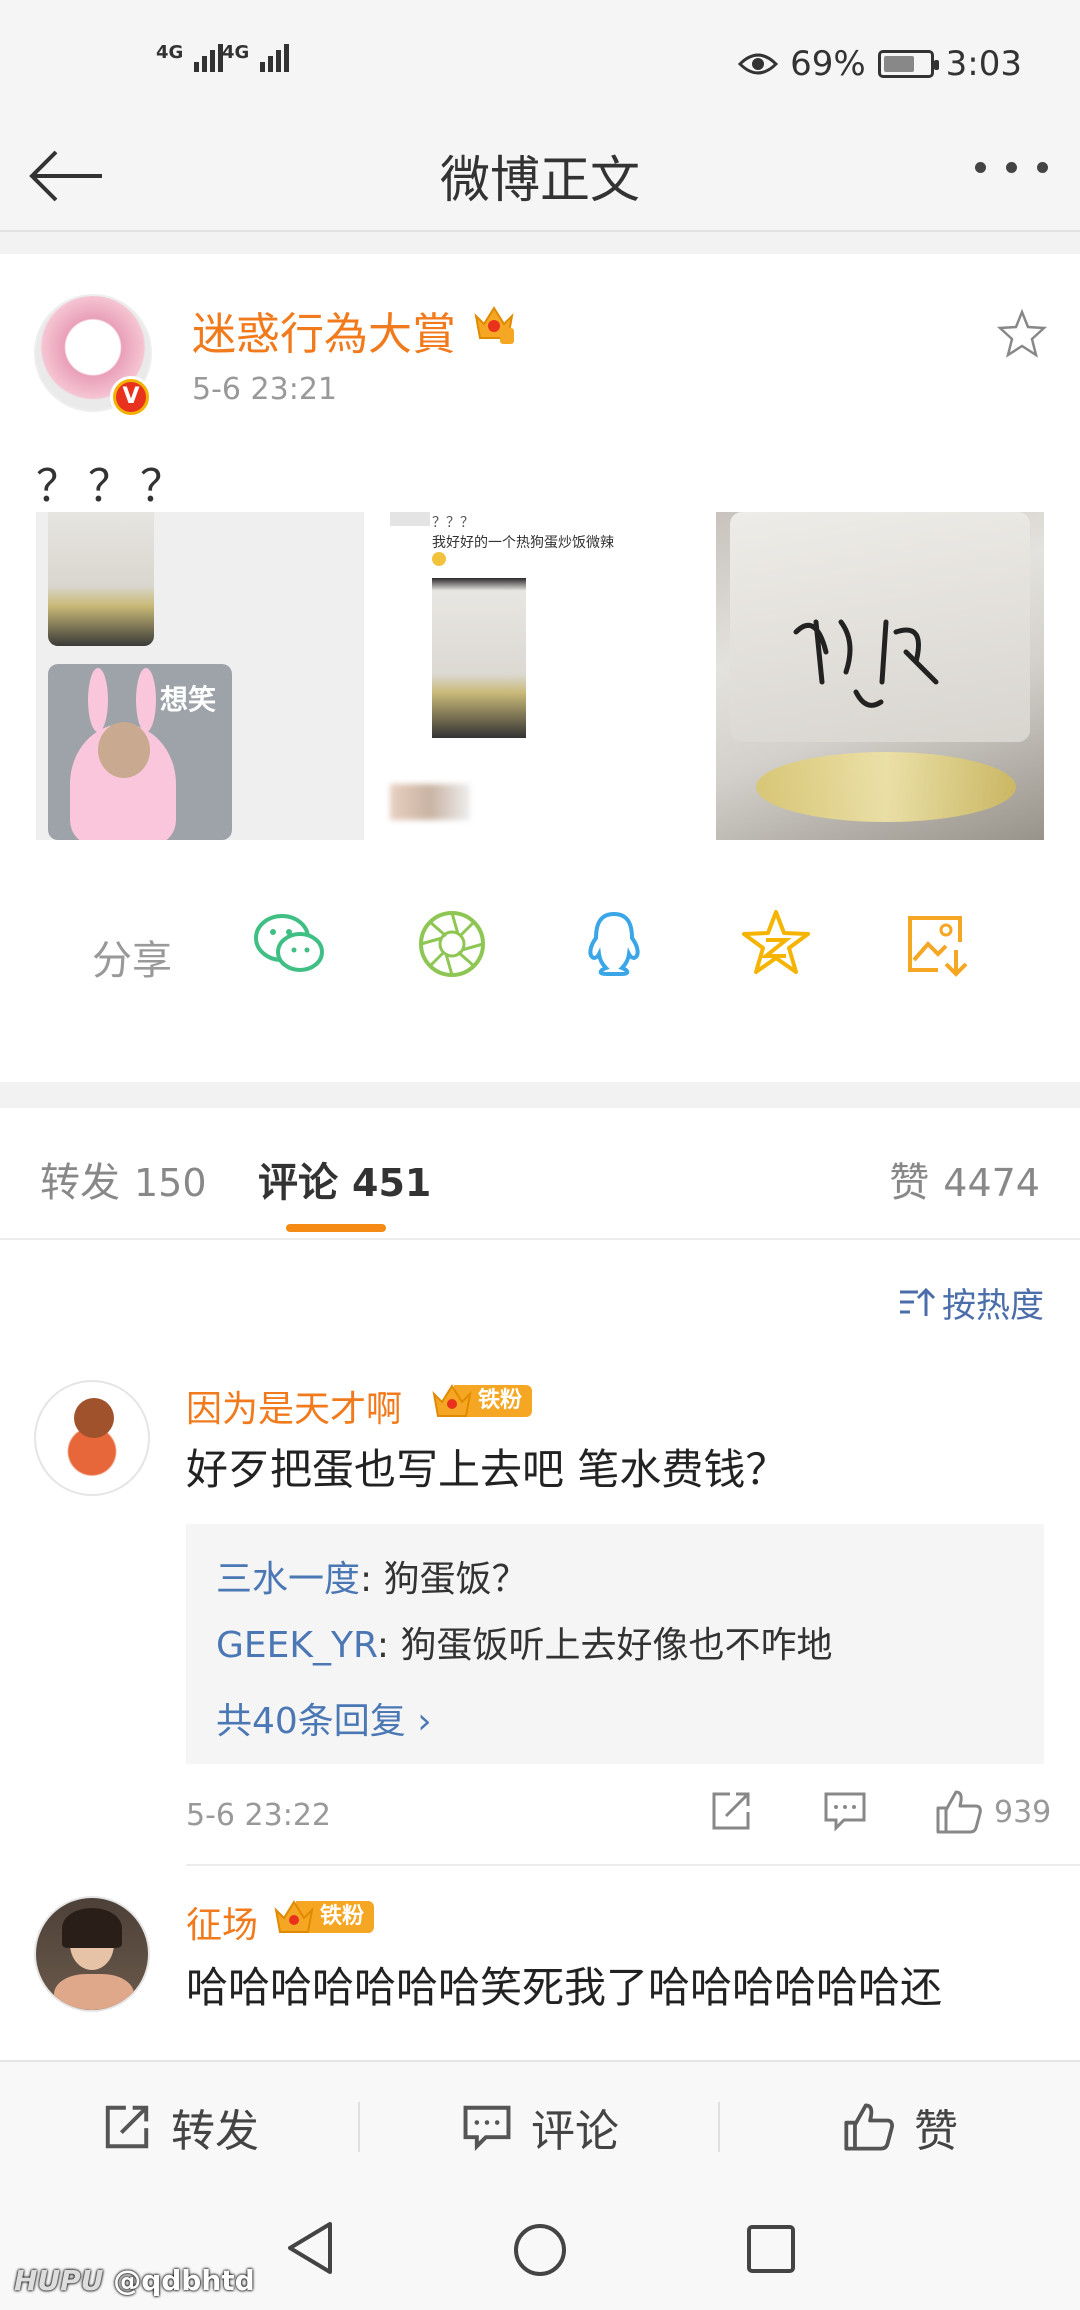 The width and height of the screenshot is (1080, 2310). I want to click on reply-item: GEEK_YR: 狗蛋饭听上去好像也不咋地, so click(524, 1645).